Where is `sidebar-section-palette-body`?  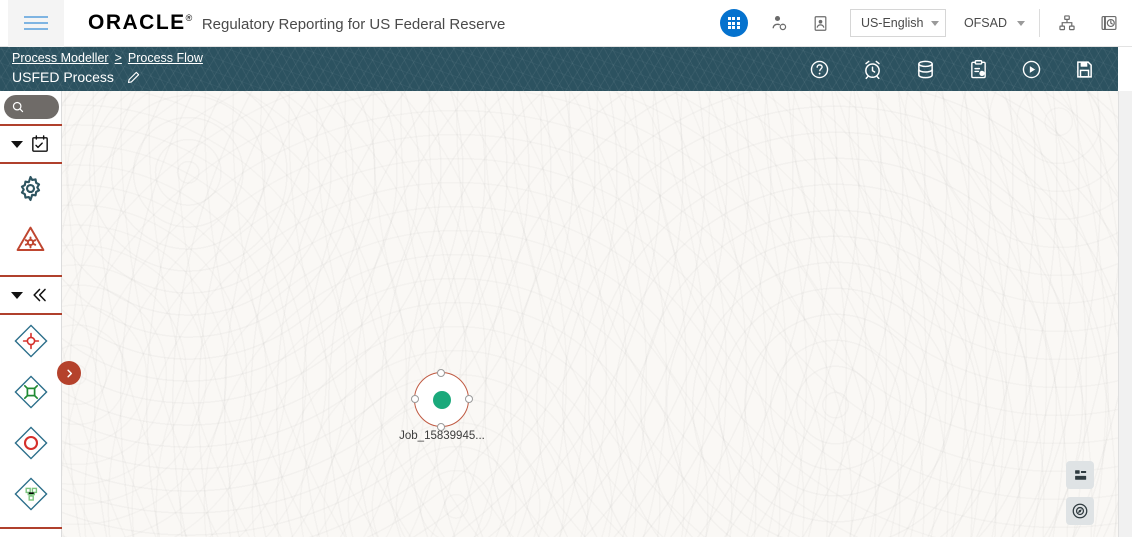 sidebar-section-palette-body is located at coordinates (30, 417).